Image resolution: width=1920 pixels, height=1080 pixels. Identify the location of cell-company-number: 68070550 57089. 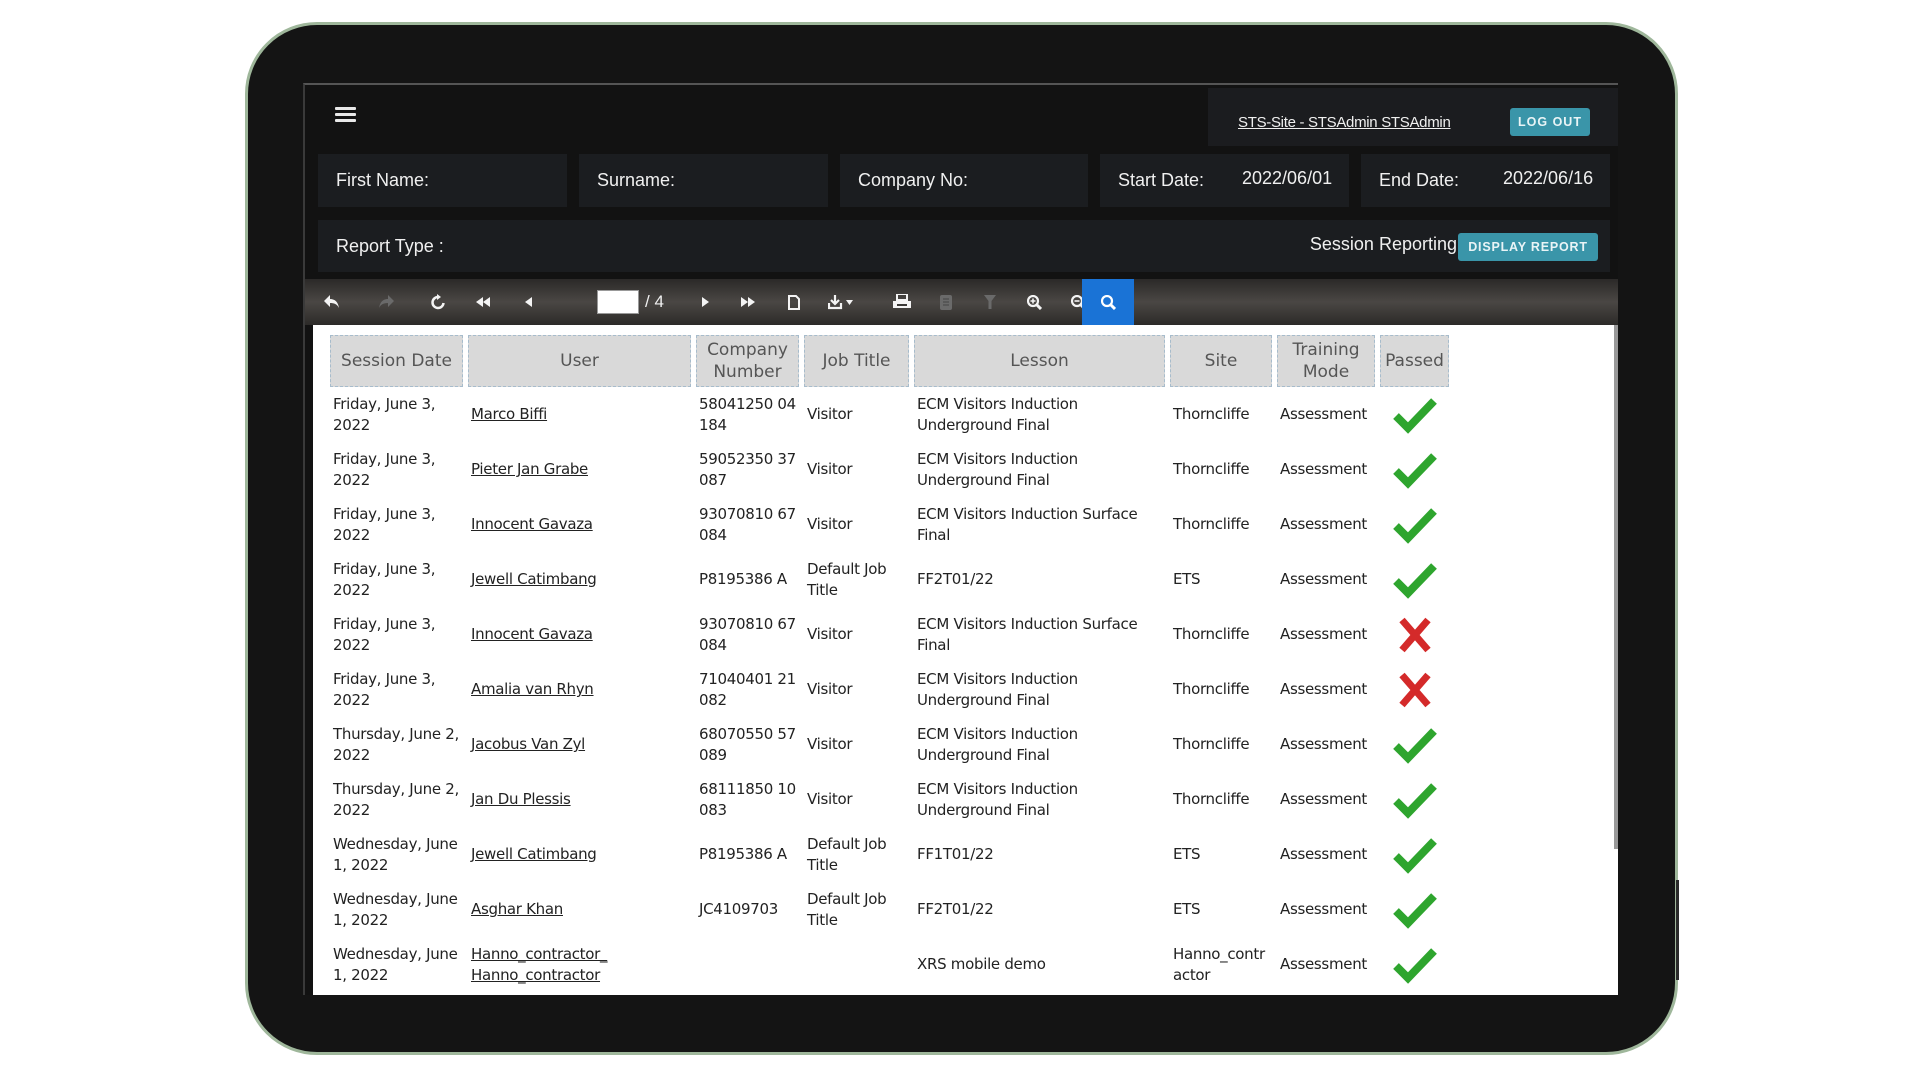
(747, 744).